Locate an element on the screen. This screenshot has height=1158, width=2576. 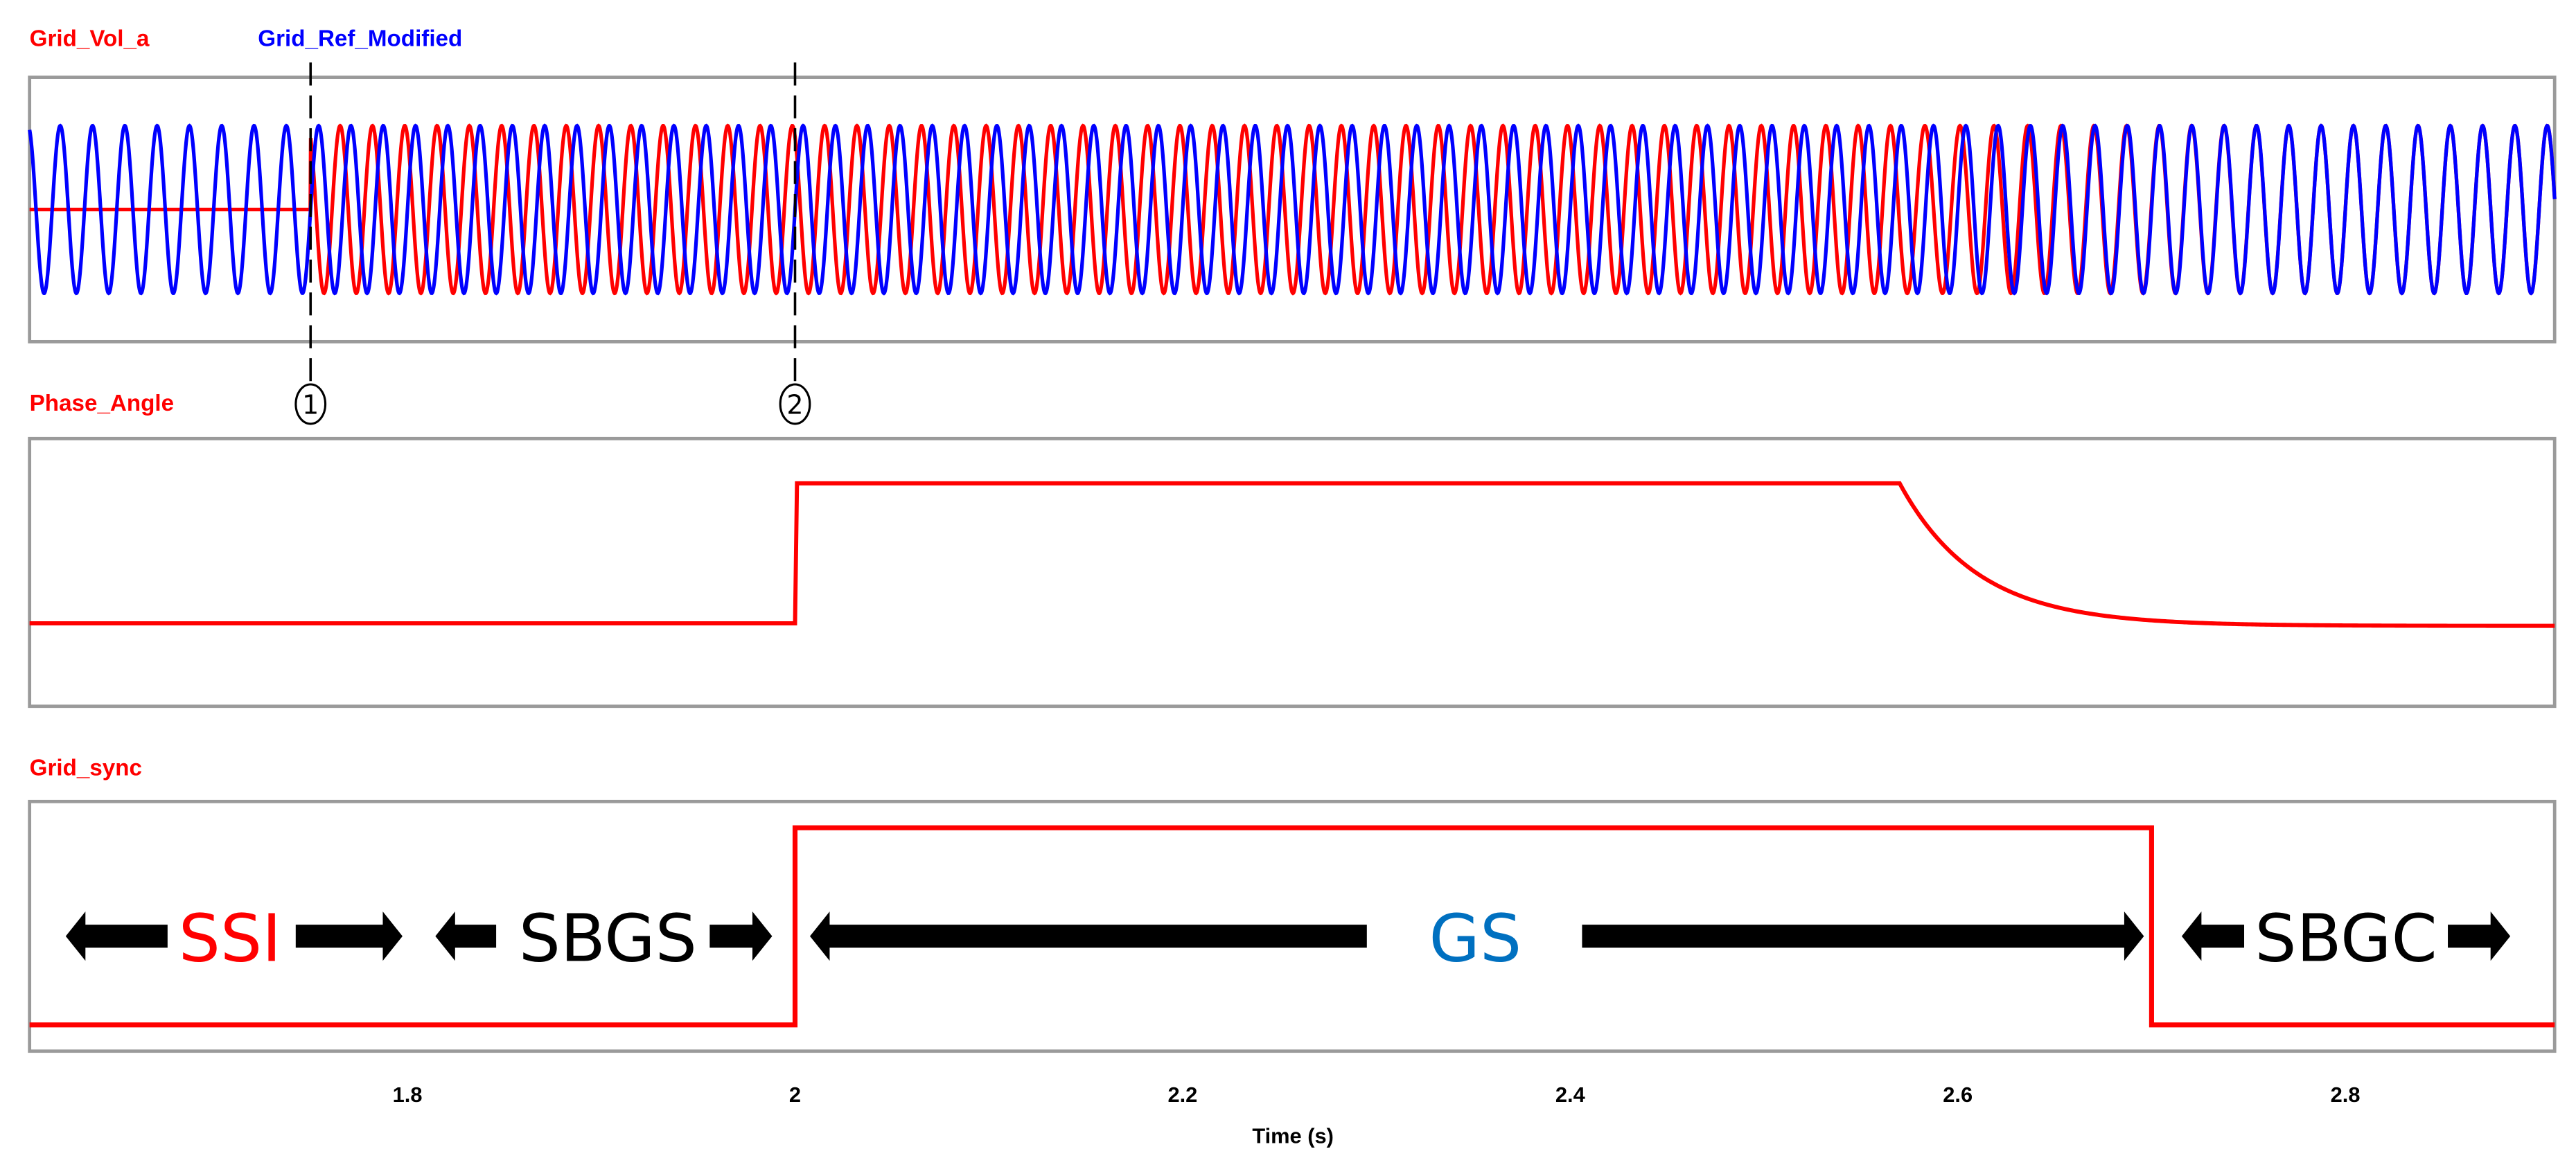
state-label-sbgc: SBGC is located at coordinates (2346, 939).